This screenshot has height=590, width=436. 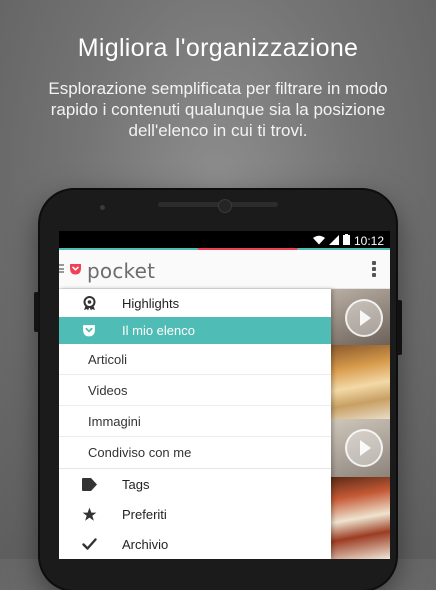 What do you see at coordinates (218, 48) in the screenshot?
I see `promo-headline: Migliora l'organizzazione` at bounding box center [218, 48].